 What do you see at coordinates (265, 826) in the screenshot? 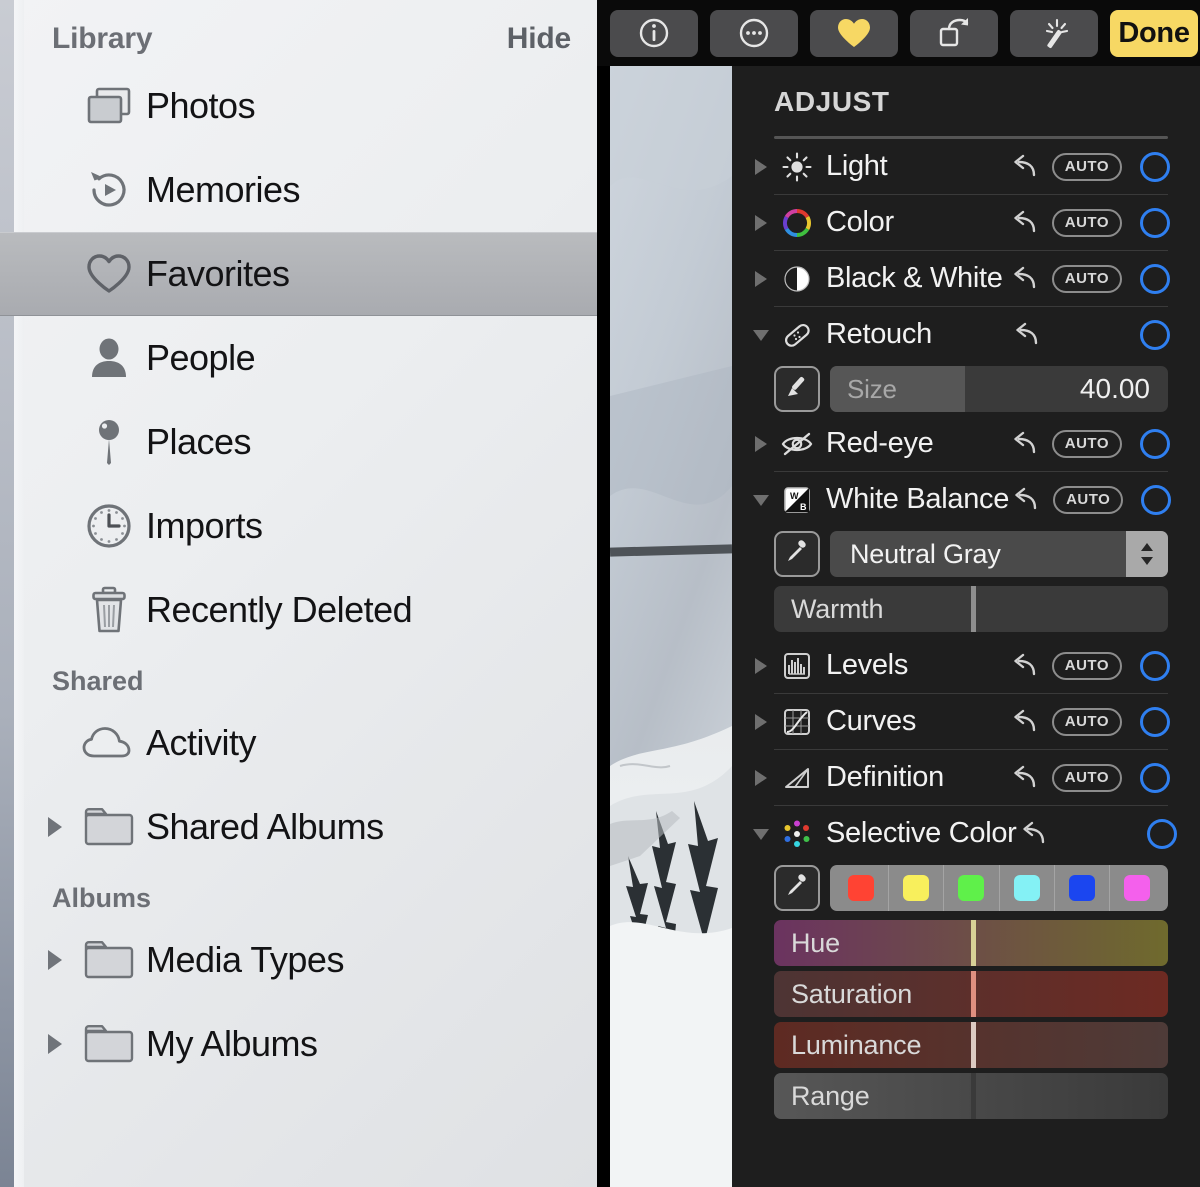
I see `sidebar-item-label: Shared Albums` at bounding box center [265, 826].